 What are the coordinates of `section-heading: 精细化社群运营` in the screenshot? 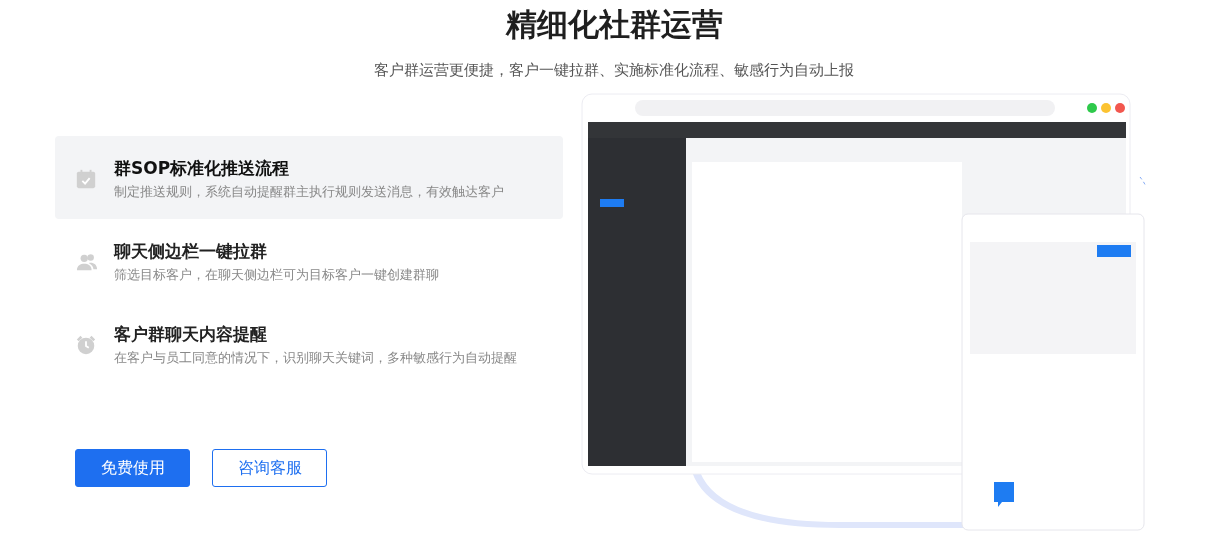 It's located at (614, 24).